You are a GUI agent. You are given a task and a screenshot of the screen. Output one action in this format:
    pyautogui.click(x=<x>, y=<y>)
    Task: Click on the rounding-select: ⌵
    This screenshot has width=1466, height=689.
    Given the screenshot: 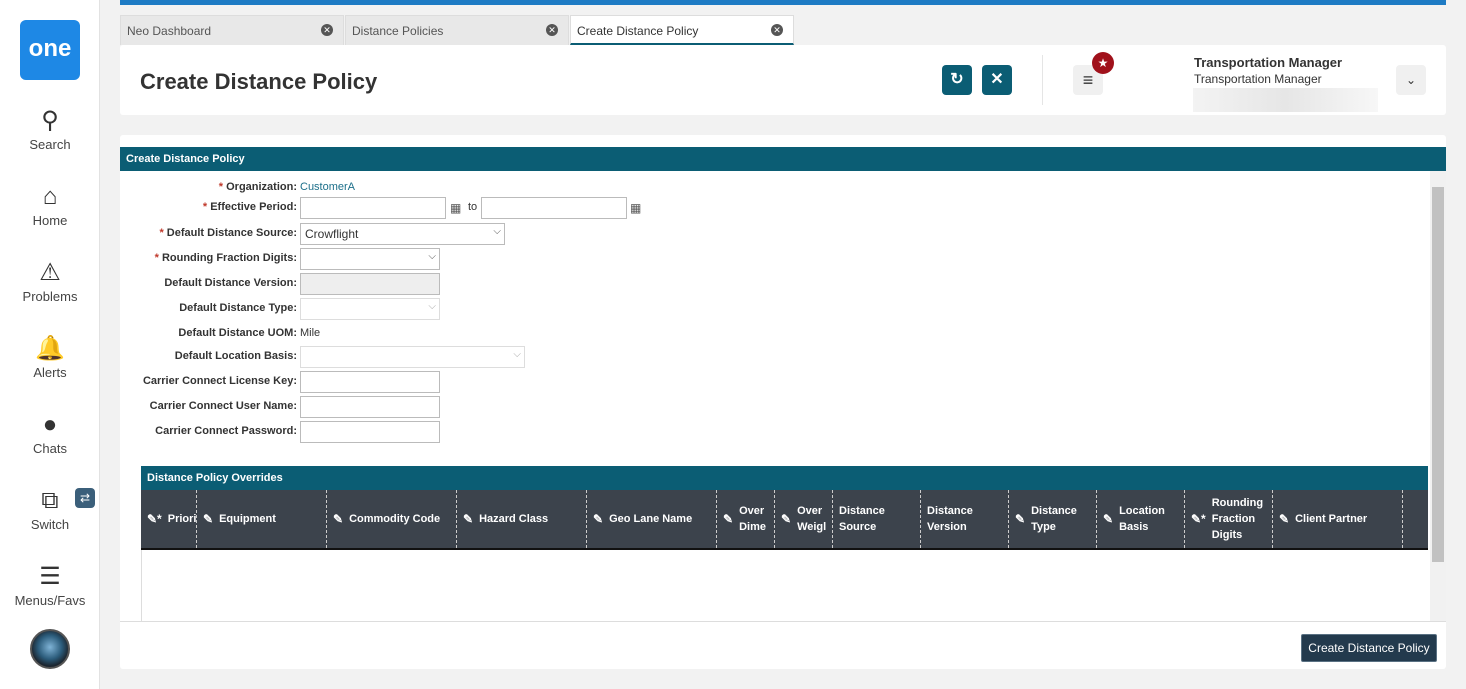 What is the action you would take?
    pyautogui.click(x=370, y=259)
    